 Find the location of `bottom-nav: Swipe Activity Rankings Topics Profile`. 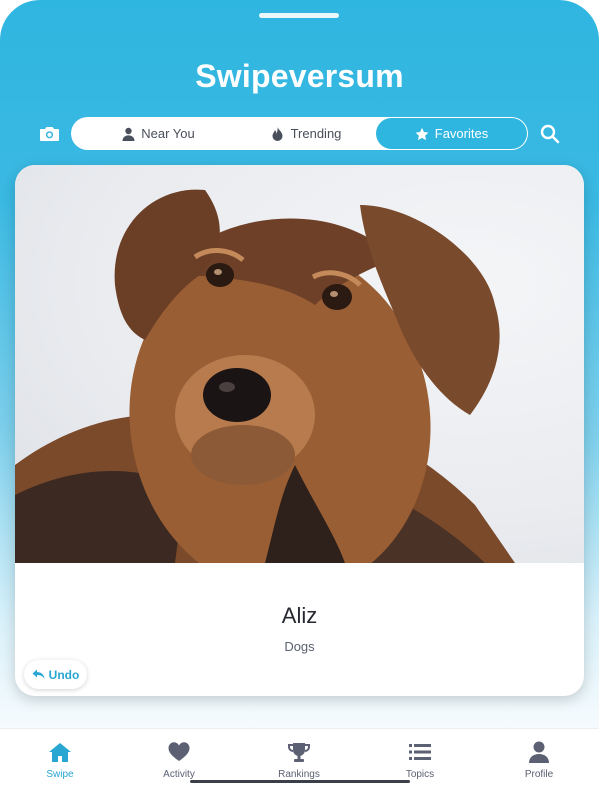

bottom-nav: Swipe Activity Rankings Topics Profile is located at coordinates (299, 761).